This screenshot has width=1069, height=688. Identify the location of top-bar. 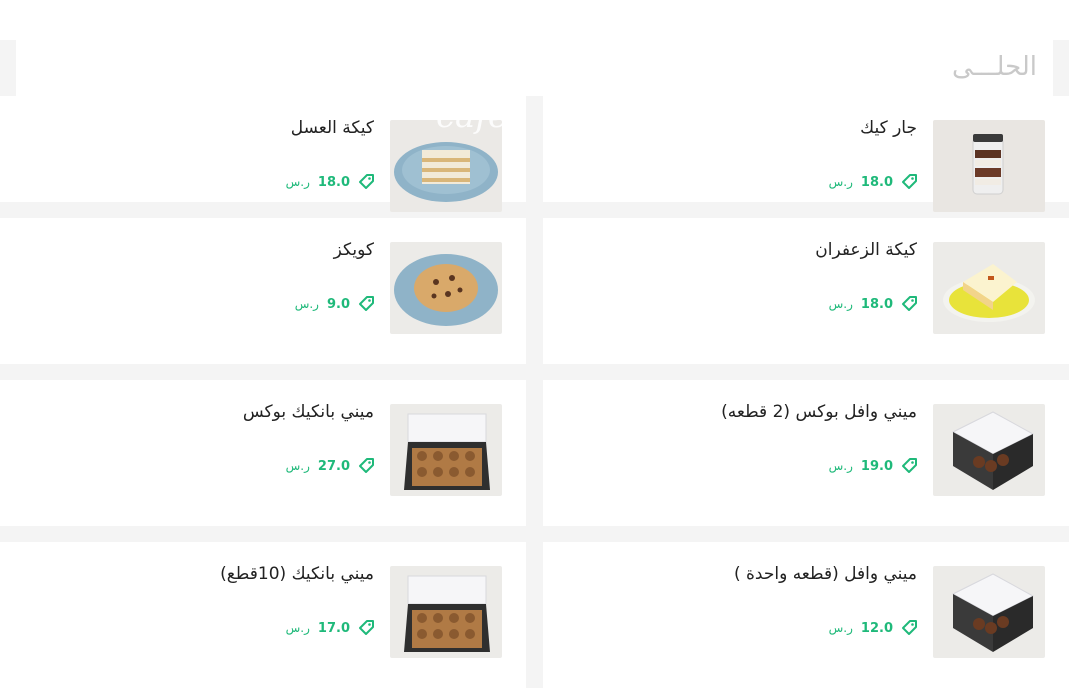
(534, 20).